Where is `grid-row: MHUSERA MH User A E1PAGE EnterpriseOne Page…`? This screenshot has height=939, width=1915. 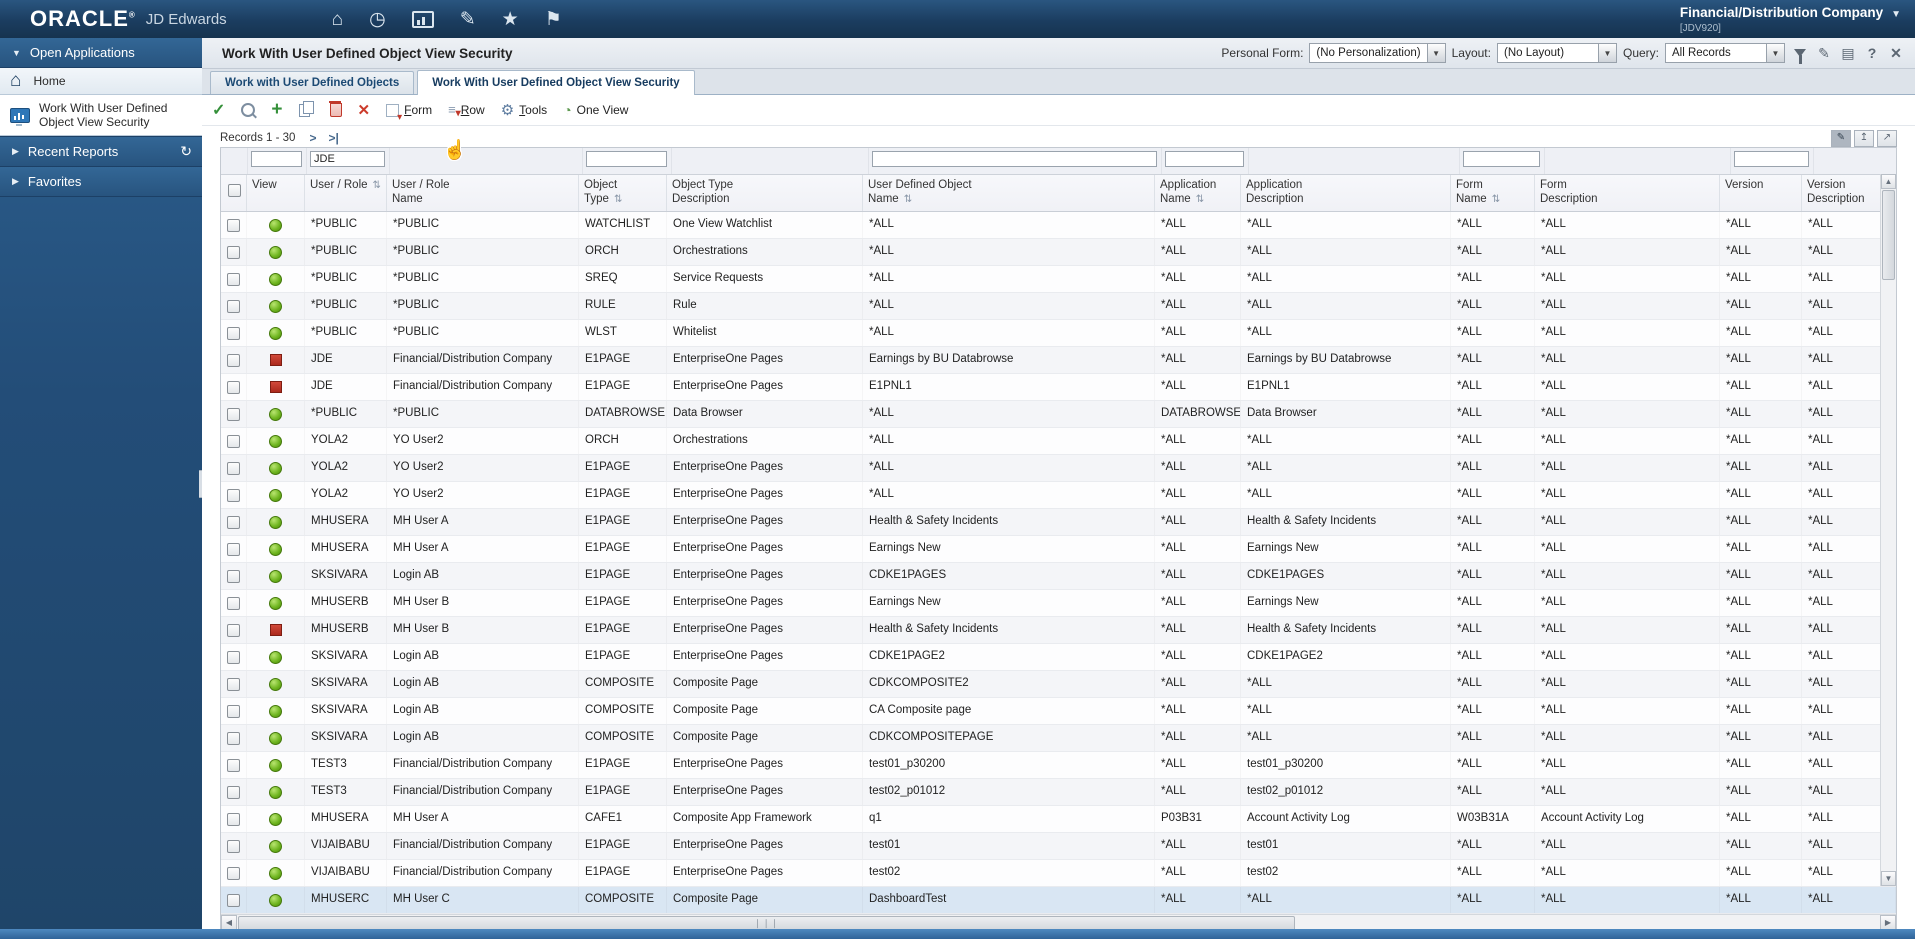 grid-row: MHUSERA MH User A E1PAGE EnterpriseOne Page… is located at coordinates (1058, 549).